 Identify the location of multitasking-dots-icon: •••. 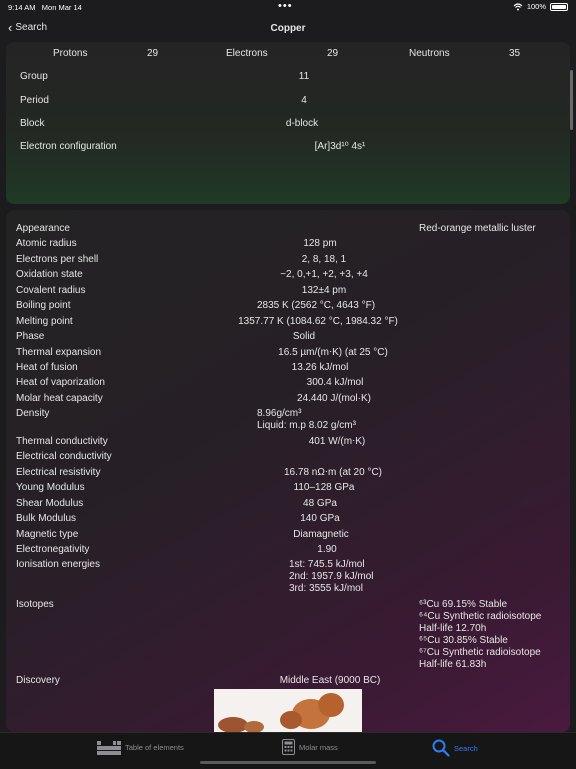
(285, 6).